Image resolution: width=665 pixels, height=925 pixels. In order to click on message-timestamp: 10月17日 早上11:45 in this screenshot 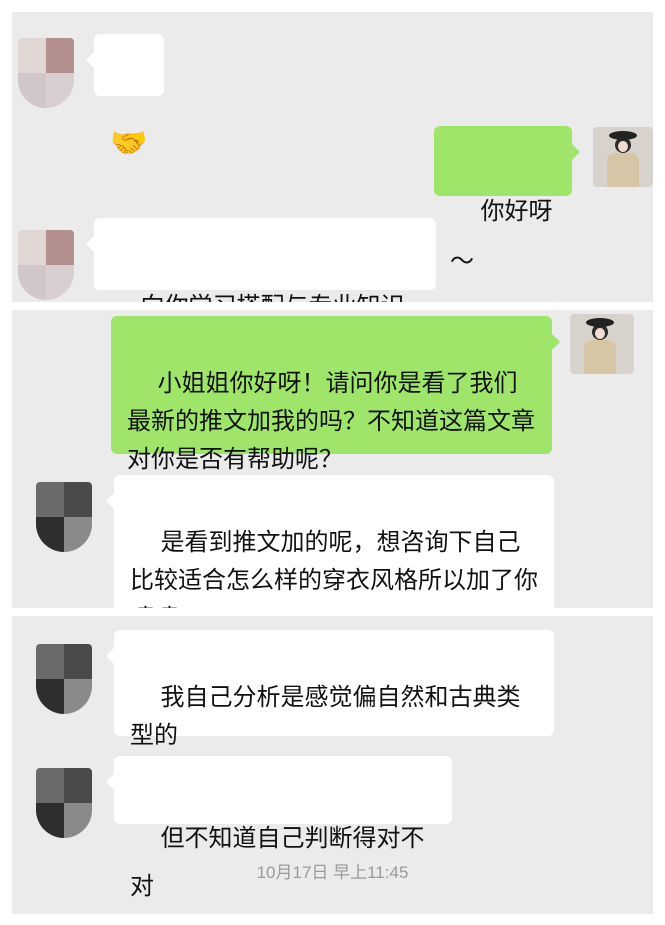, I will do `click(332, 872)`.